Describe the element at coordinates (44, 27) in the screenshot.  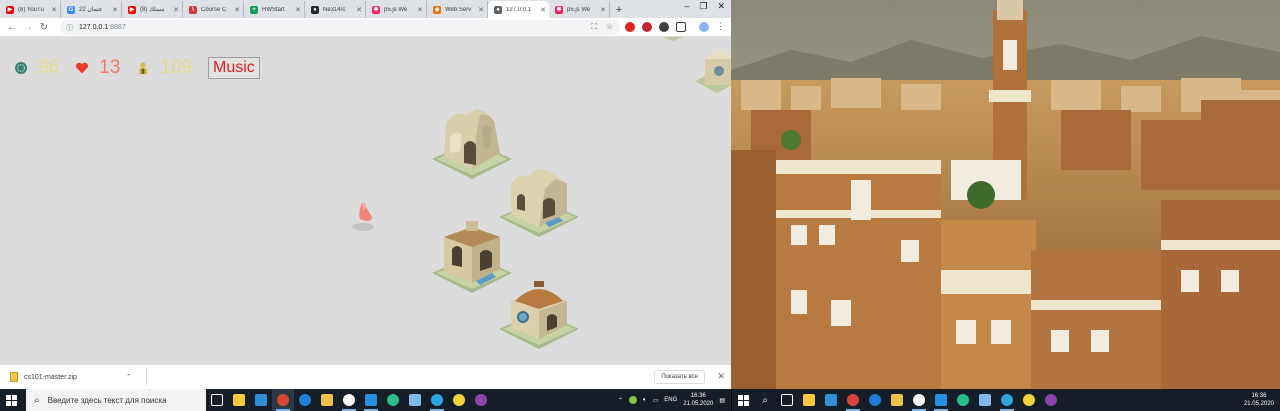
I see `reload-icon: ↻` at that location.